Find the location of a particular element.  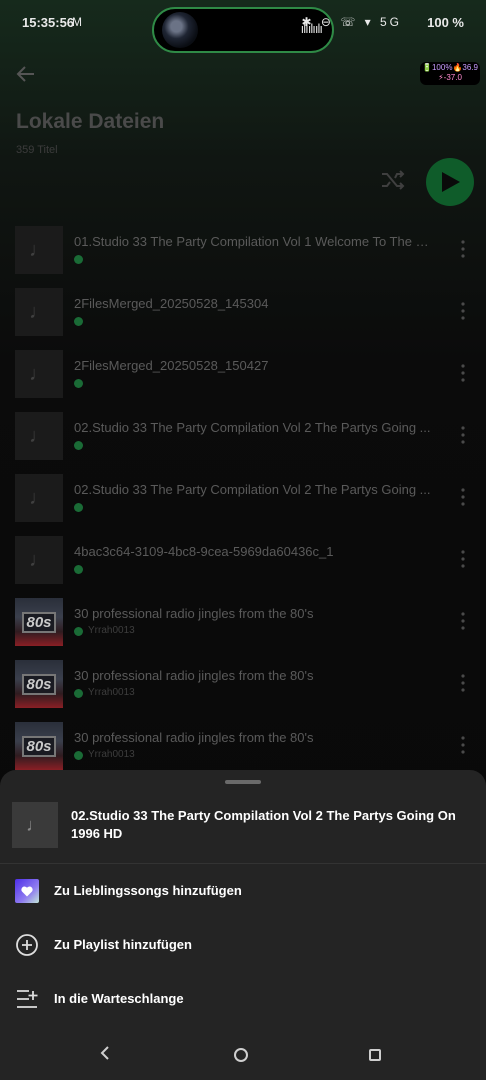

battery-overlay-line1: 🔋100%🔥36.9 is located at coordinates (450, 67).